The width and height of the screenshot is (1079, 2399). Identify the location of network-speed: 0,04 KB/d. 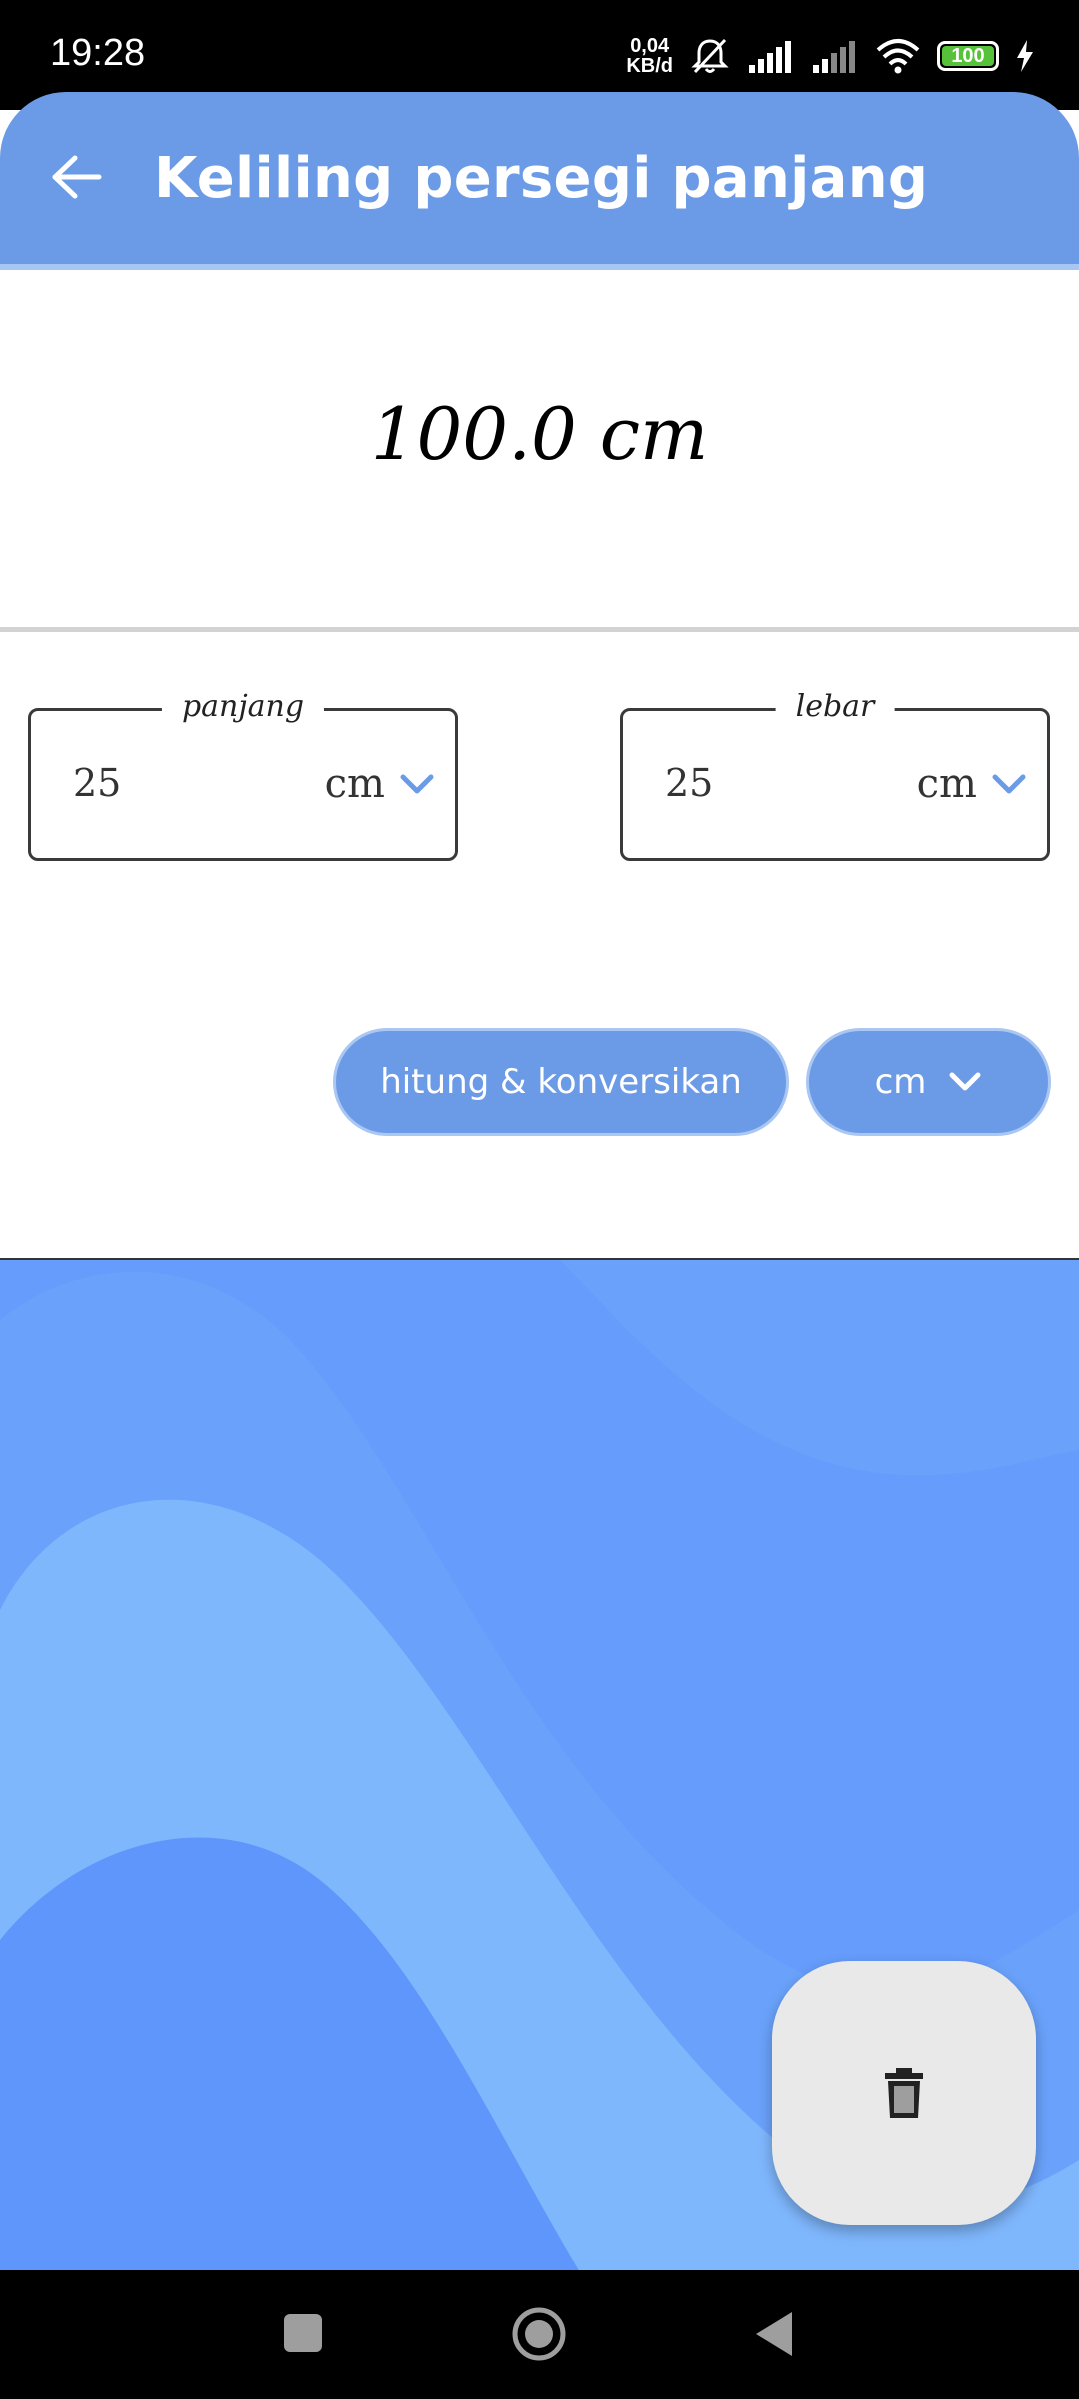
(649, 56).